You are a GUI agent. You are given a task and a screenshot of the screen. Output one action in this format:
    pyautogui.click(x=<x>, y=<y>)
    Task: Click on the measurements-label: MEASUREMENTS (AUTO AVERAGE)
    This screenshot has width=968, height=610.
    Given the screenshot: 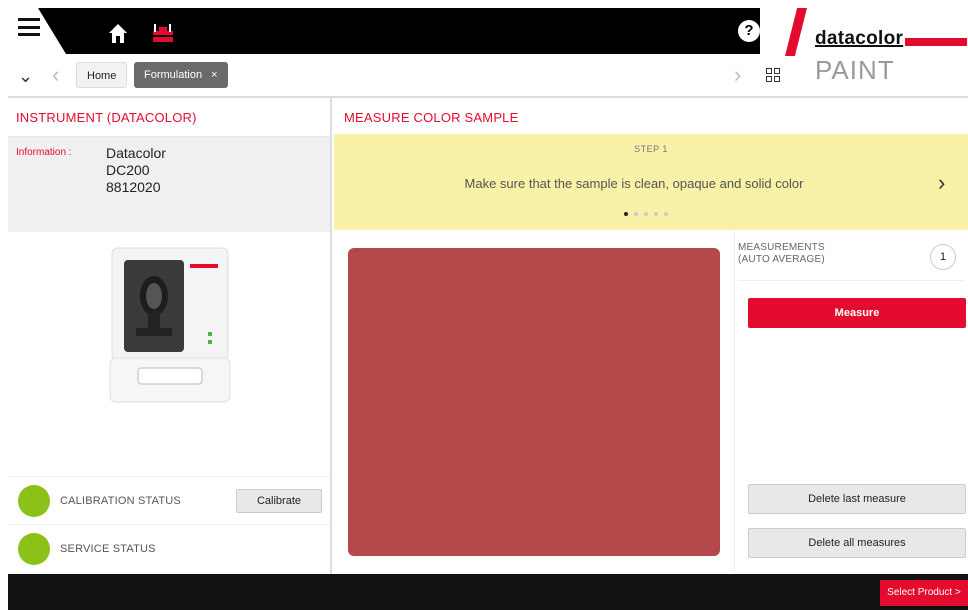 What is the action you would take?
    pyautogui.click(x=781, y=254)
    